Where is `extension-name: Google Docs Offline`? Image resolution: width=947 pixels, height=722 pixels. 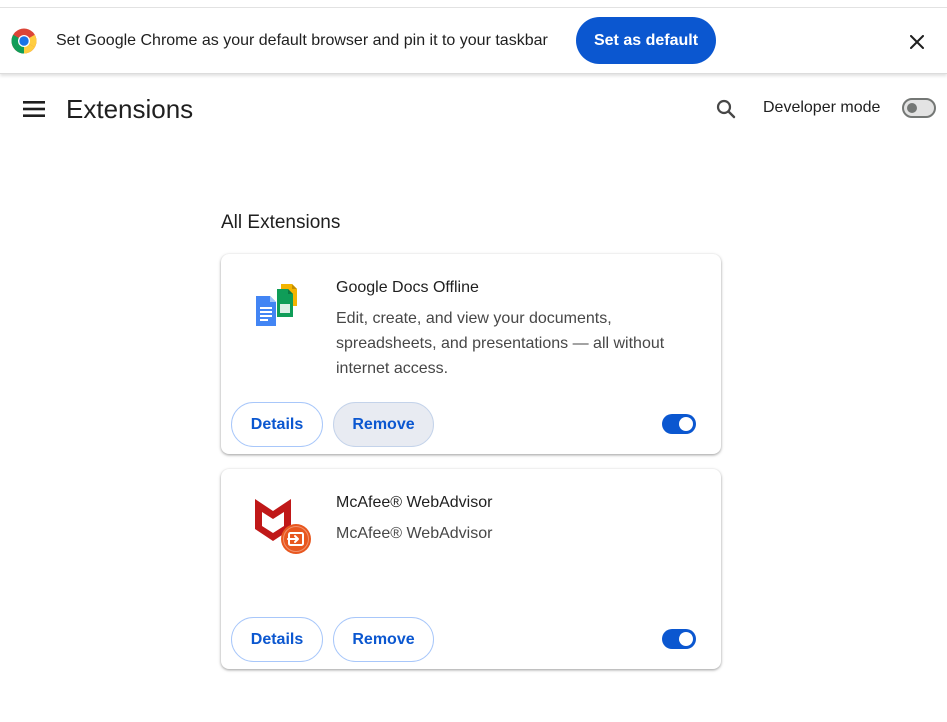
extension-name: Google Docs Offline is located at coordinates (407, 287).